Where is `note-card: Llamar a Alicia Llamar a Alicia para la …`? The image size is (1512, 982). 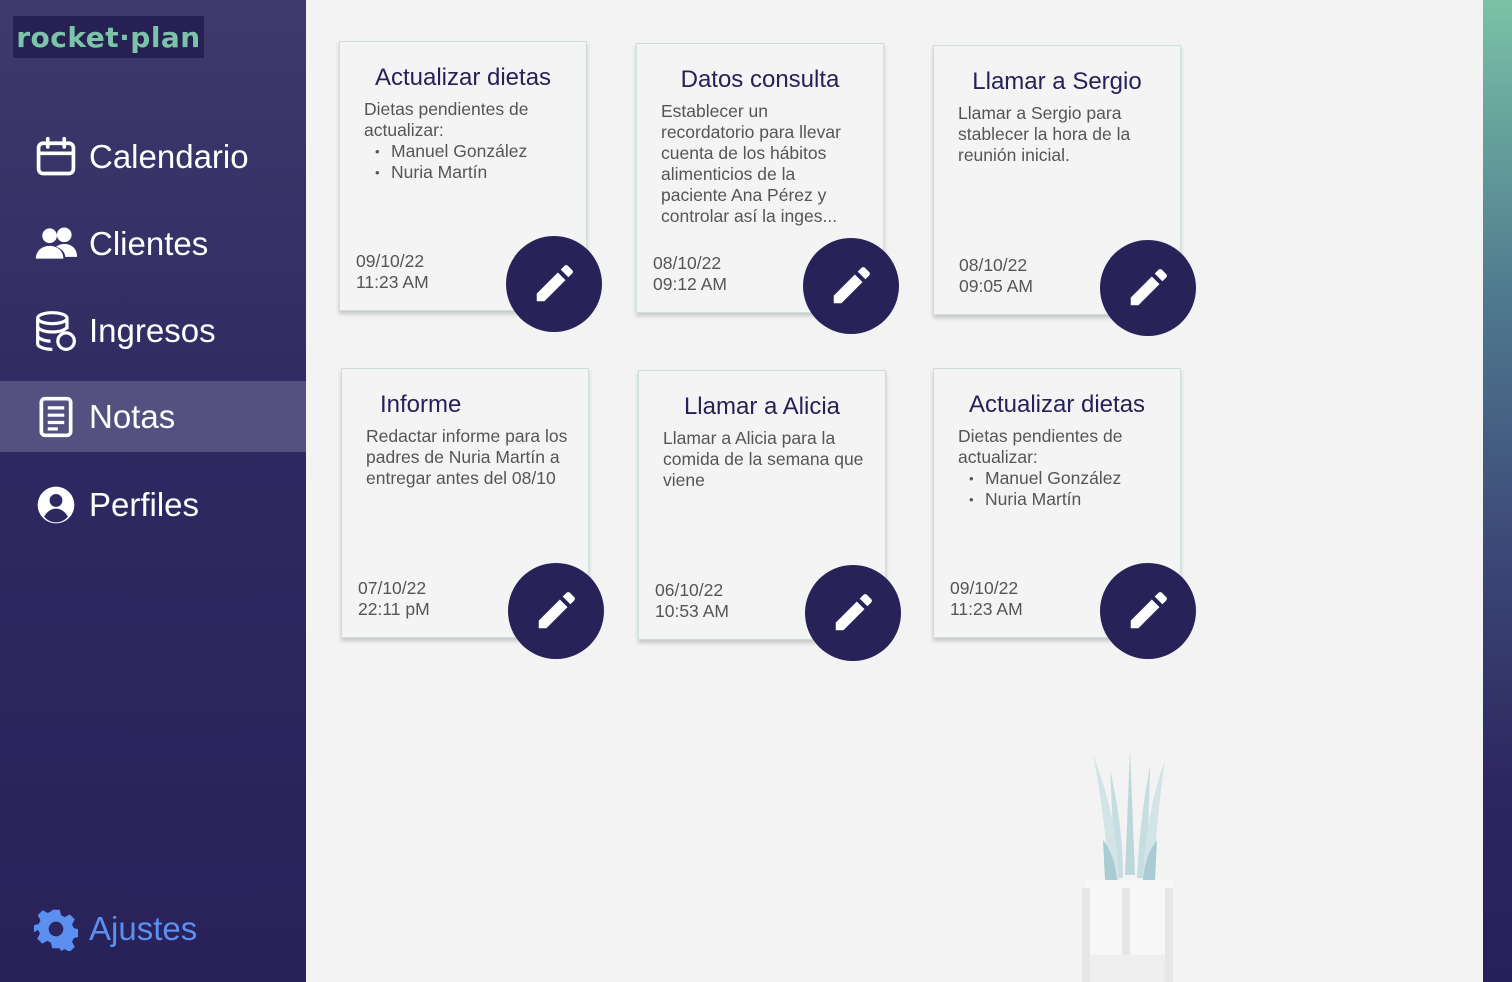
note-card: Llamar a Alicia Llamar a Alicia para la … is located at coordinates (769, 515).